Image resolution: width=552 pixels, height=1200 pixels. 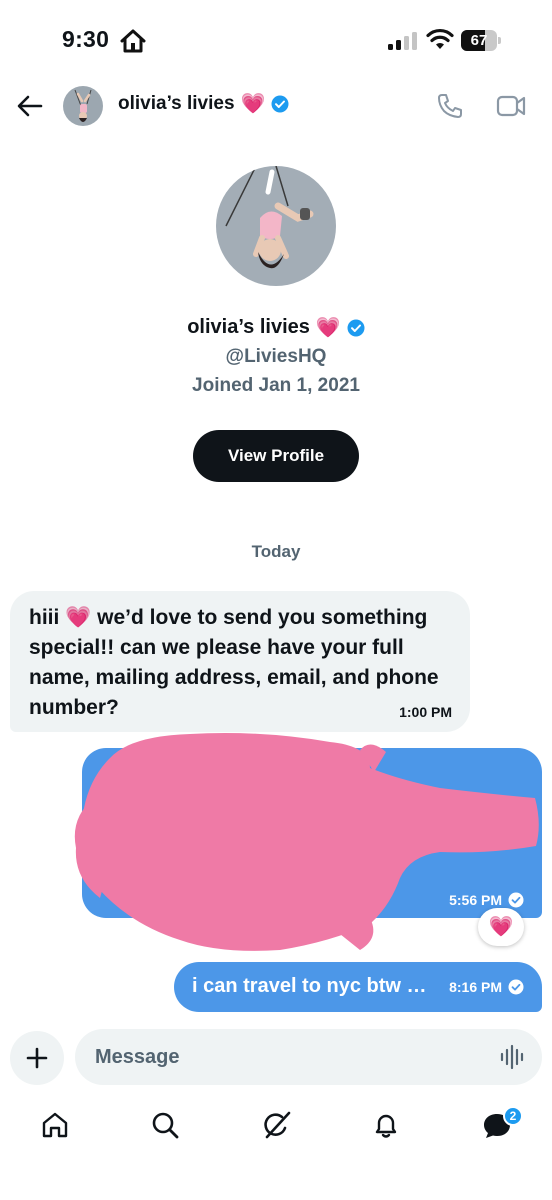 What do you see at coordinates (501, 927) in the screenshot?
I see `message-reaction: 💗` at bounding box center [501, 927].